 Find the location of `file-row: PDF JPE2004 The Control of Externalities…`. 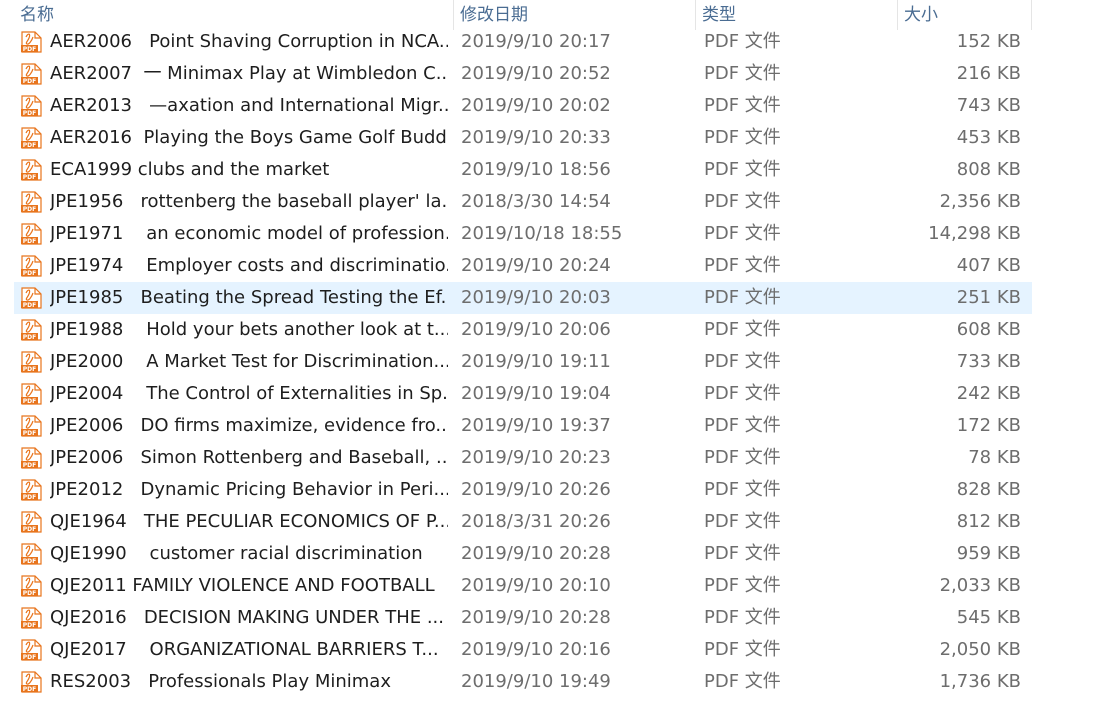

file-row: PDF JPE2004 The Control of Externalities… is located at coordinates (523, 394).